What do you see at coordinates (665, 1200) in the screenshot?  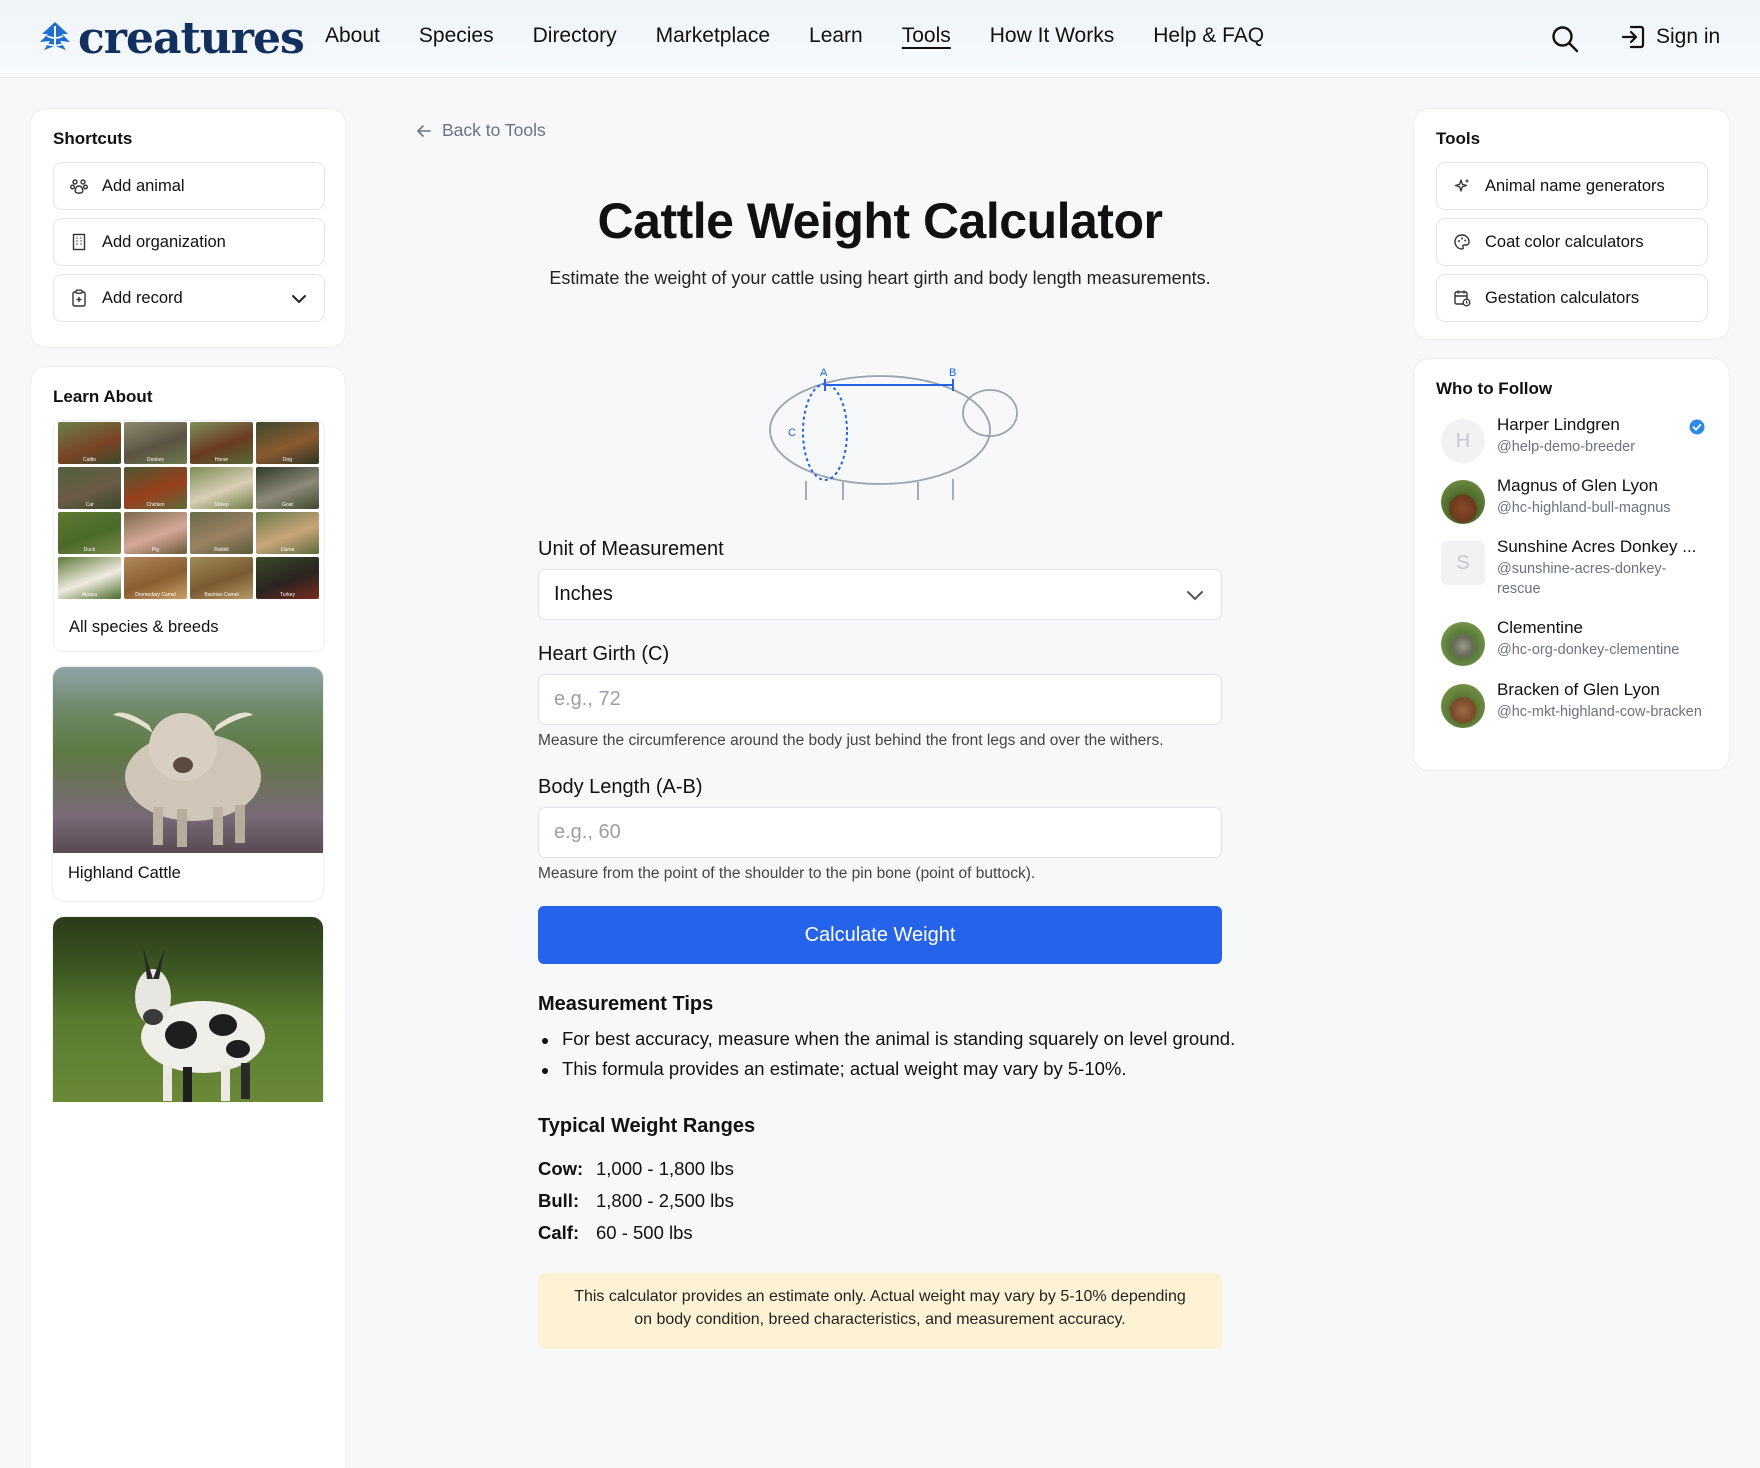 I see `range-value: 1,800 - 2,500 lbs` at bounding box center [665, 1200].